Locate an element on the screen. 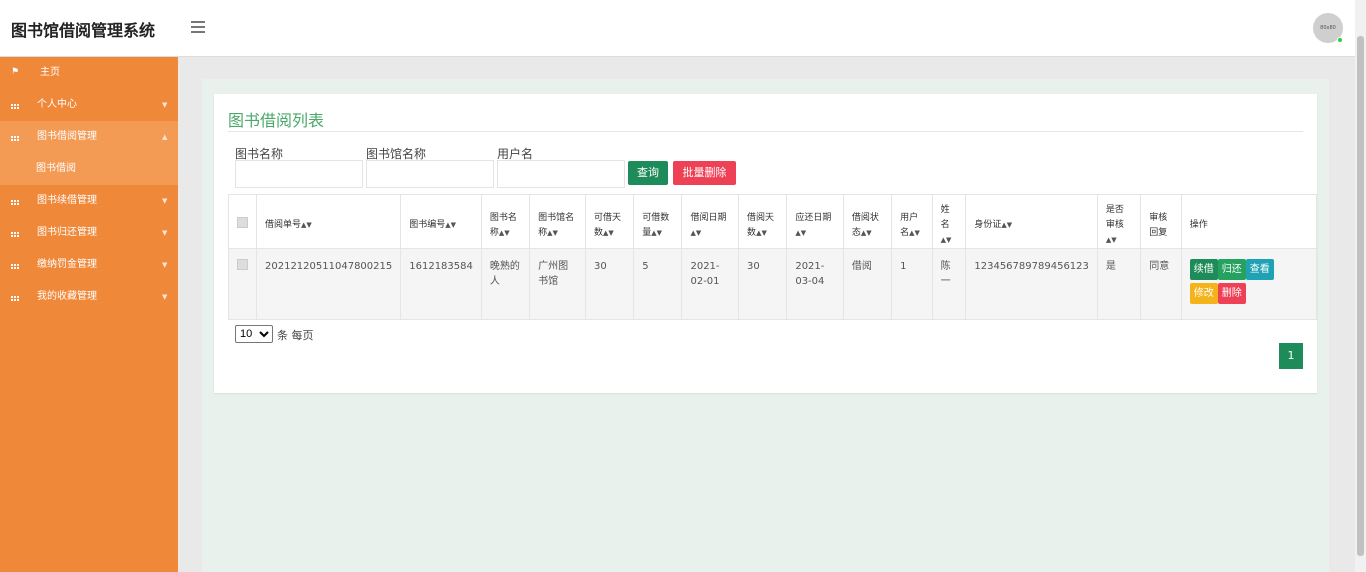 Image resolution: width=1366 pixels, height=572 pixels. col-actions: 操作 is located at coordinates (1249, 221).